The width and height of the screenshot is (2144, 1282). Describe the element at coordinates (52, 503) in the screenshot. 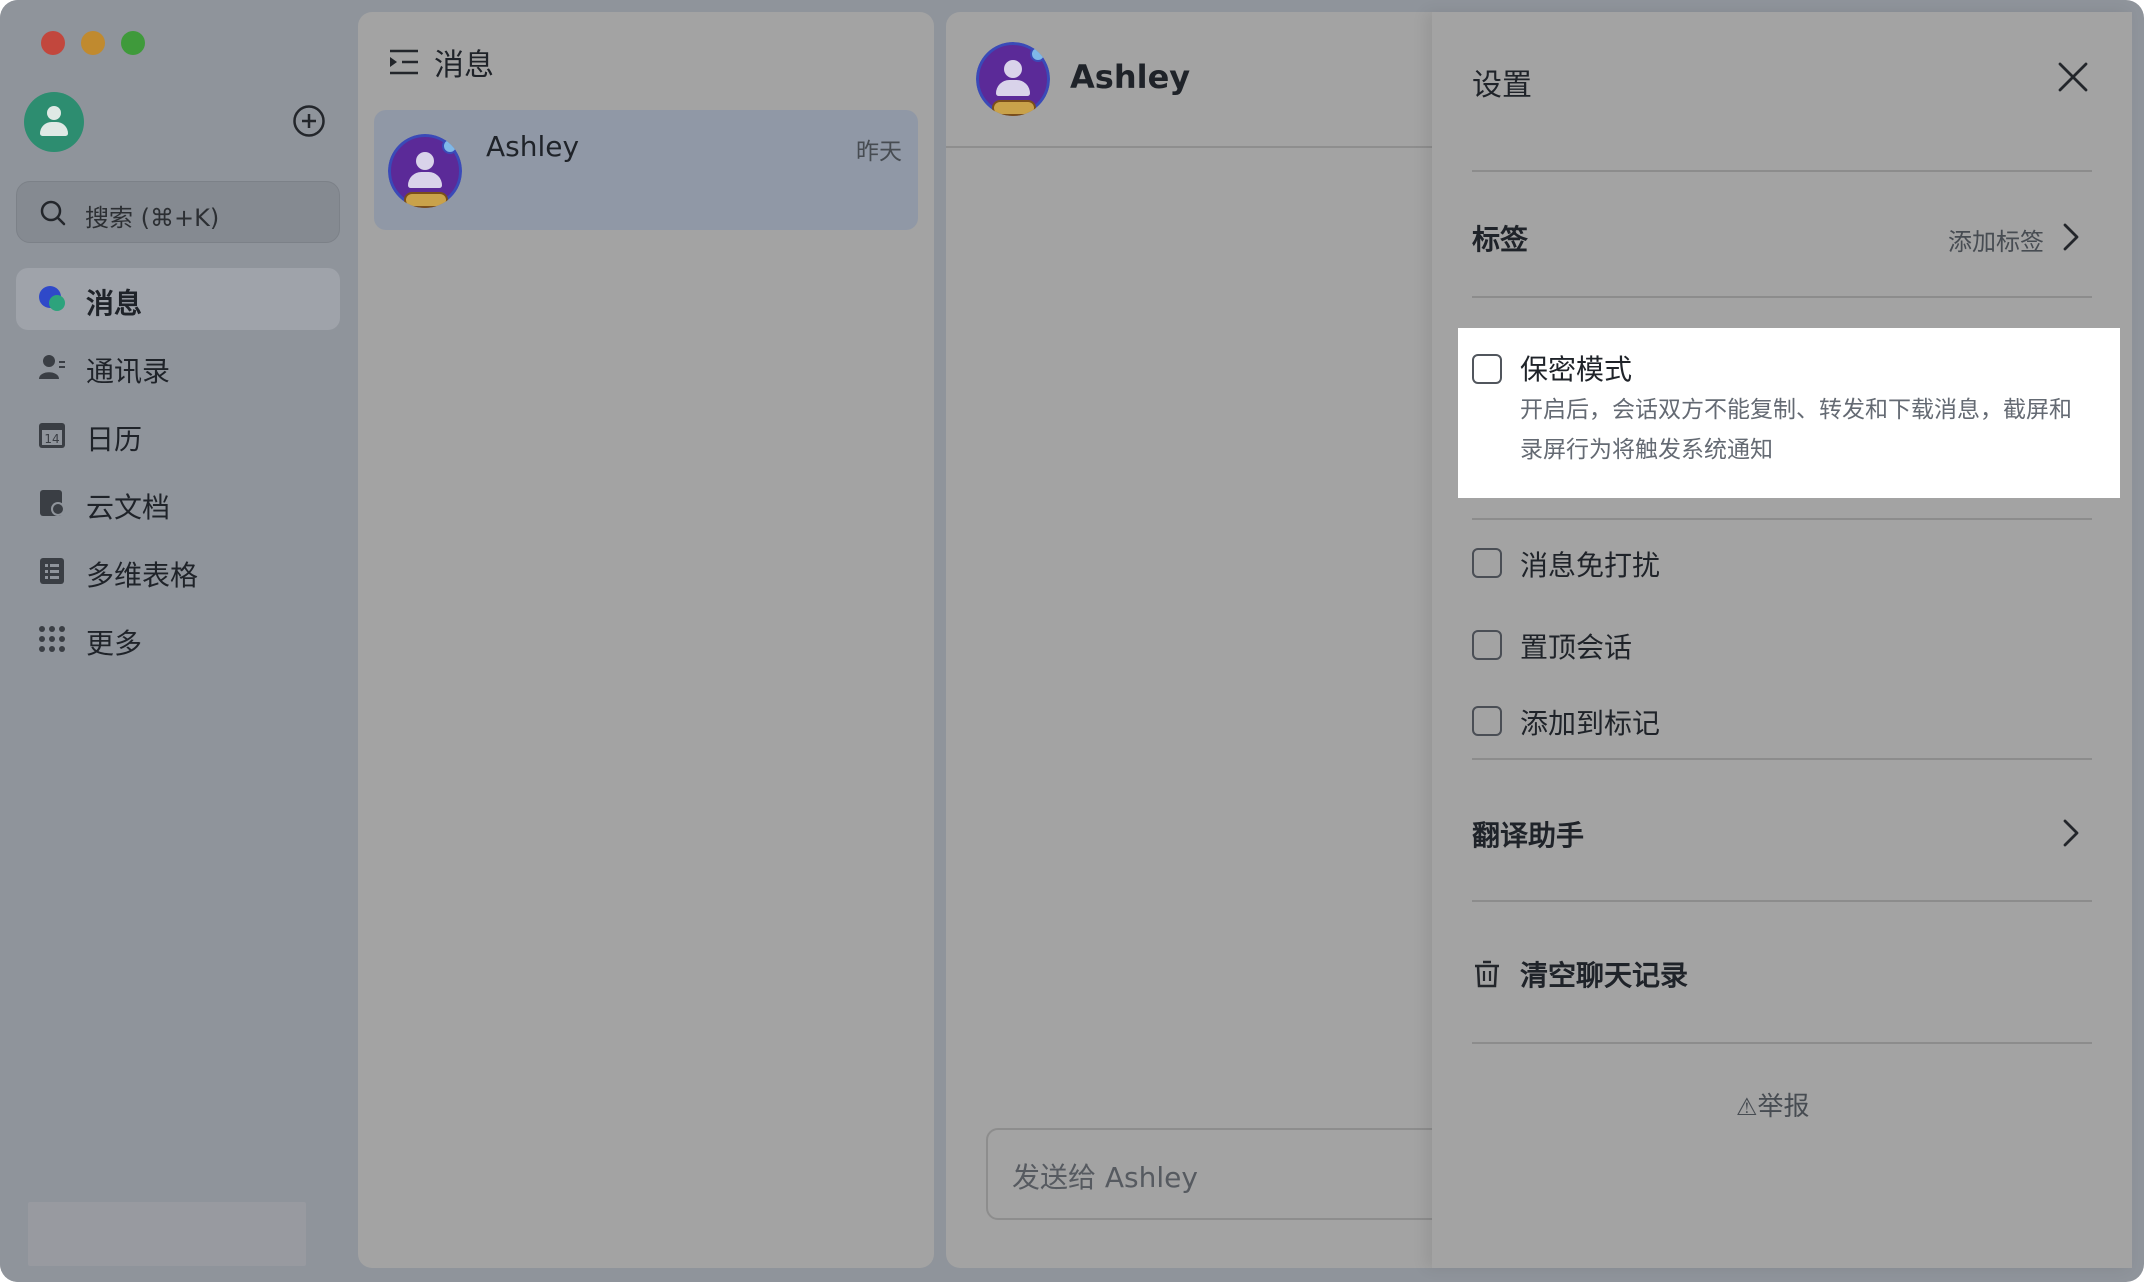

I see `cloud-docs-icon` at that location.